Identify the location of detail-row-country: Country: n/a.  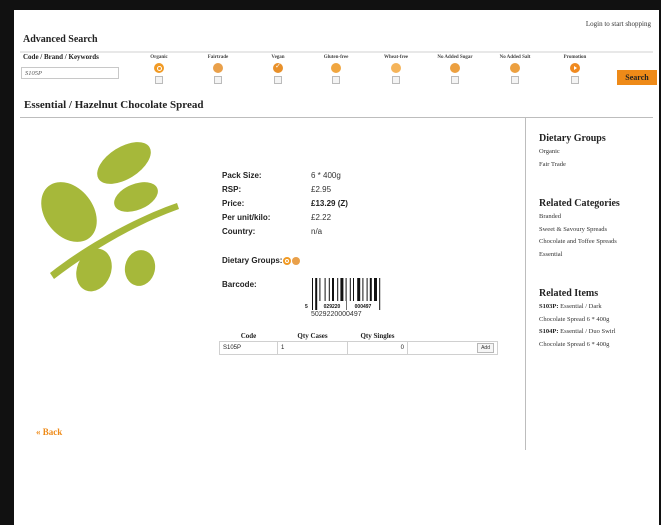
(285, 231).